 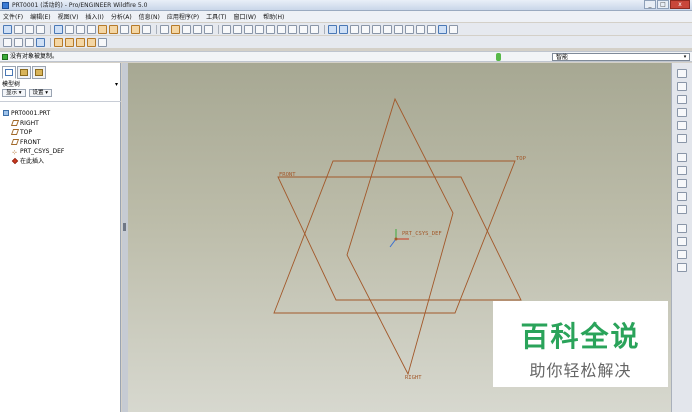 I want to click on mirror-tool-icon, so click(x=682, y=254).